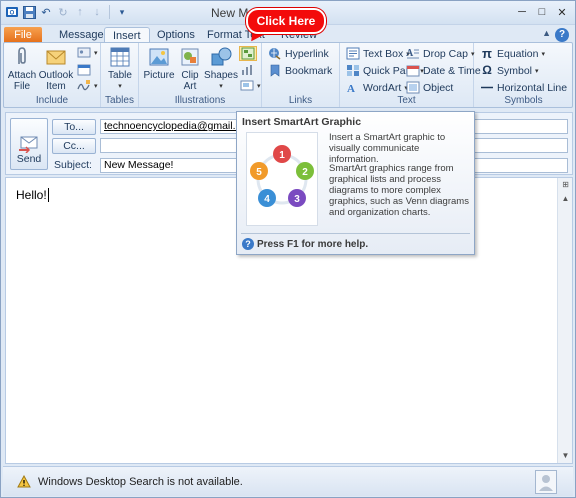 The width and height of the screenshot is (576, 498). I want to click on group-links: Hyperlink Bookmark Links, so click(301, 75).